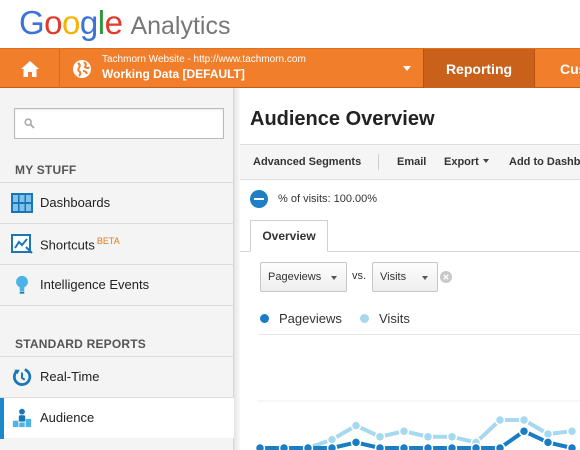 The width and height of the screenshot is (580, 450). I want to click on segment-pie-icon, so click(259, 199).